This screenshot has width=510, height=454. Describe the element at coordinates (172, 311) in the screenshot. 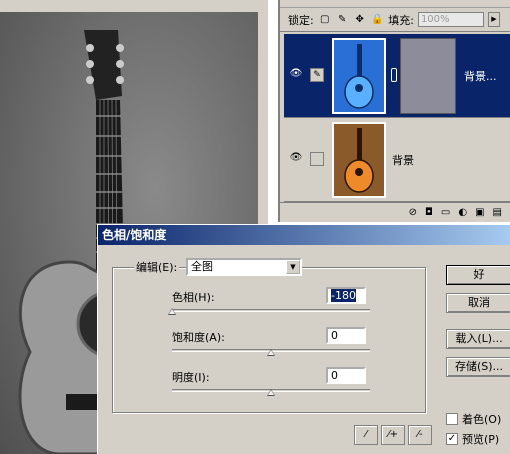

I see `hue-slider-thumb` at that location.